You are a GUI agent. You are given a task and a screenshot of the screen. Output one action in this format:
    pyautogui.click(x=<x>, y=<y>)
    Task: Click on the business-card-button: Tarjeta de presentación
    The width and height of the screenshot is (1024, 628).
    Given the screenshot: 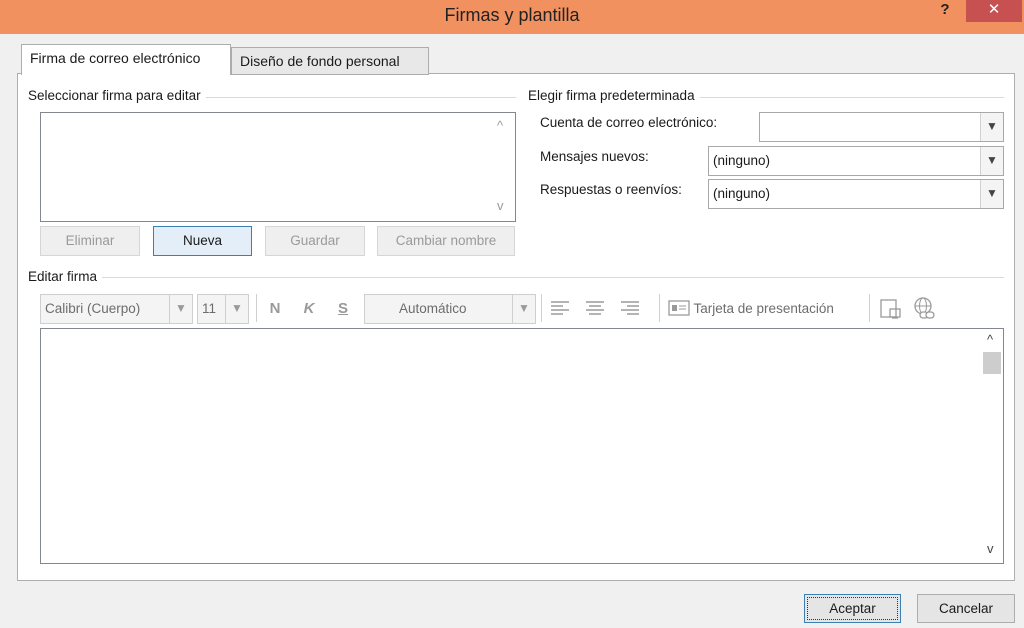 What is the action you would take?
    pyautogui.click(x=751, y=309)
    